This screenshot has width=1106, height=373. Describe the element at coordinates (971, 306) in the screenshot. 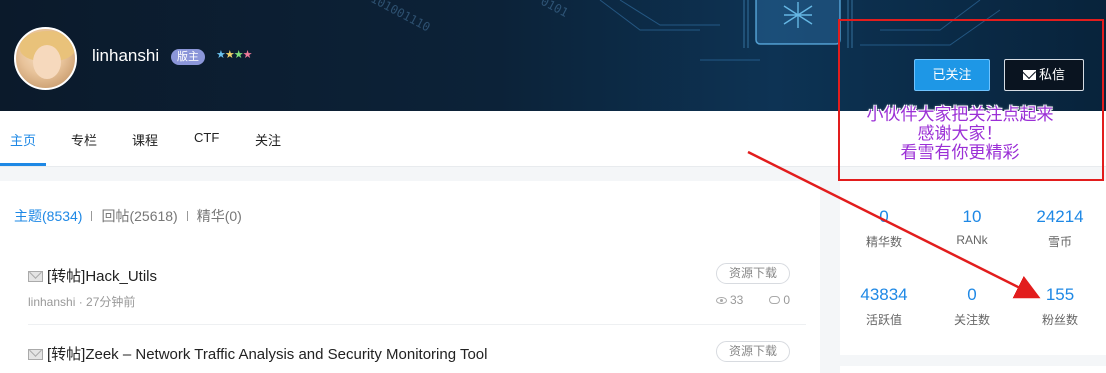

I see `stat-following: 0 关注数` at that location.